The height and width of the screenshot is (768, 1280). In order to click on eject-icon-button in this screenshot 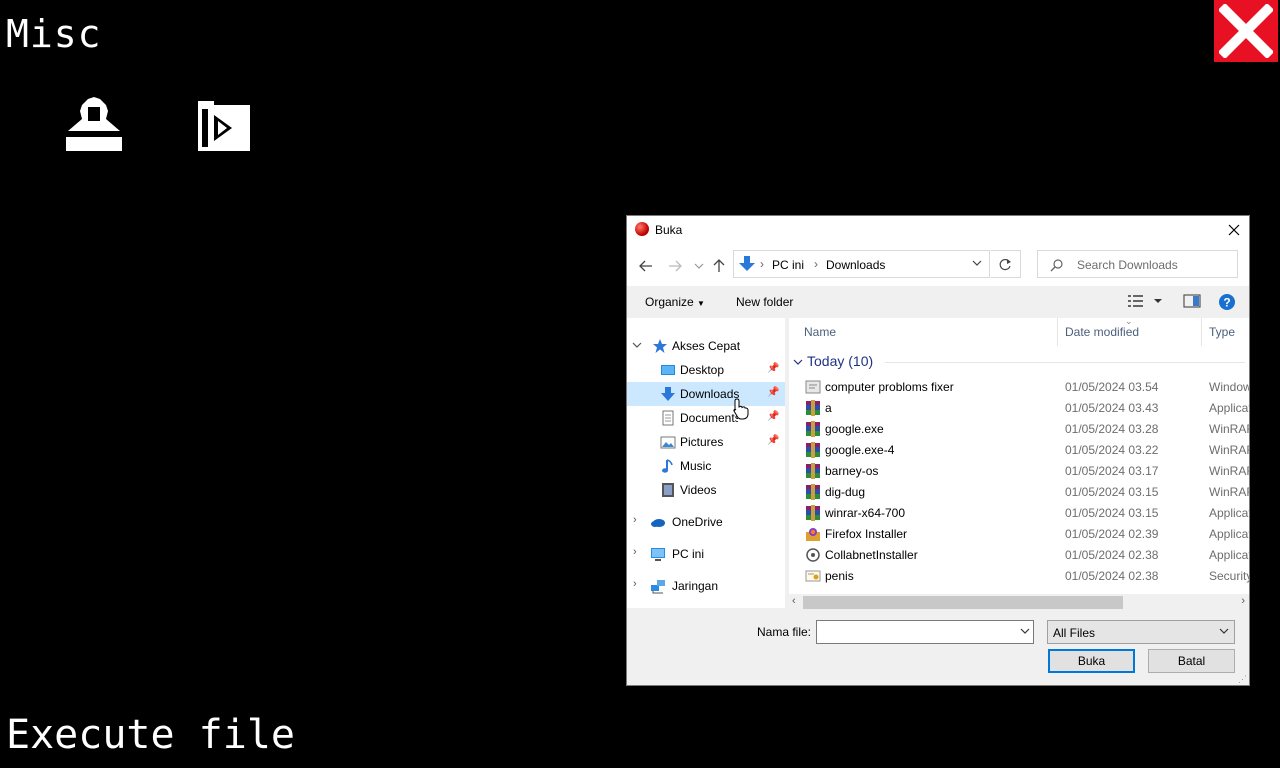, I will do `click(94, 126)`.